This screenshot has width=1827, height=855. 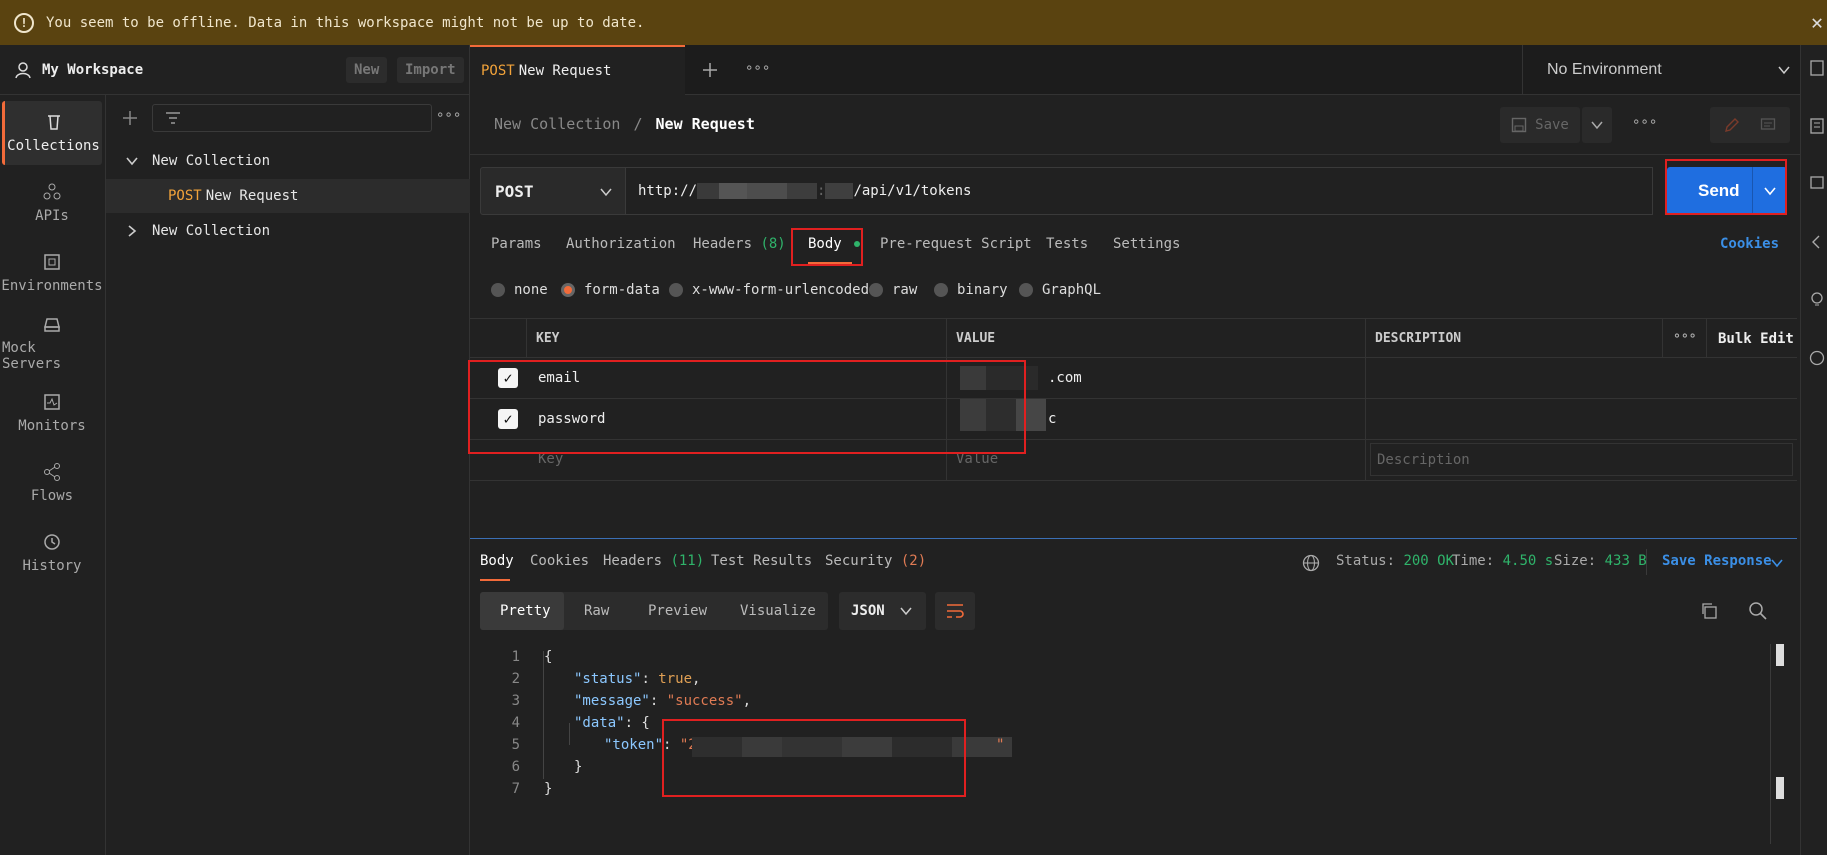 I want to click on save-response-button: Save Response, so click(x=1717, y=561).